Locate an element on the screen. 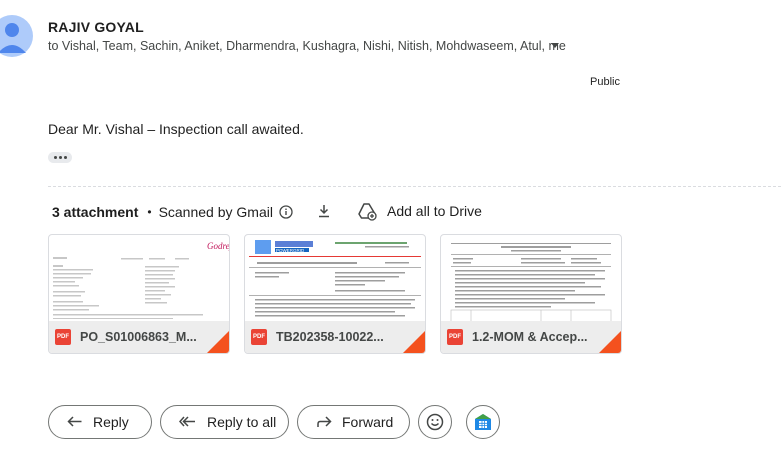 The image size is (781, 476). add-all-to-drive-label: Add all to Drive is located at coordinates (434, 211).